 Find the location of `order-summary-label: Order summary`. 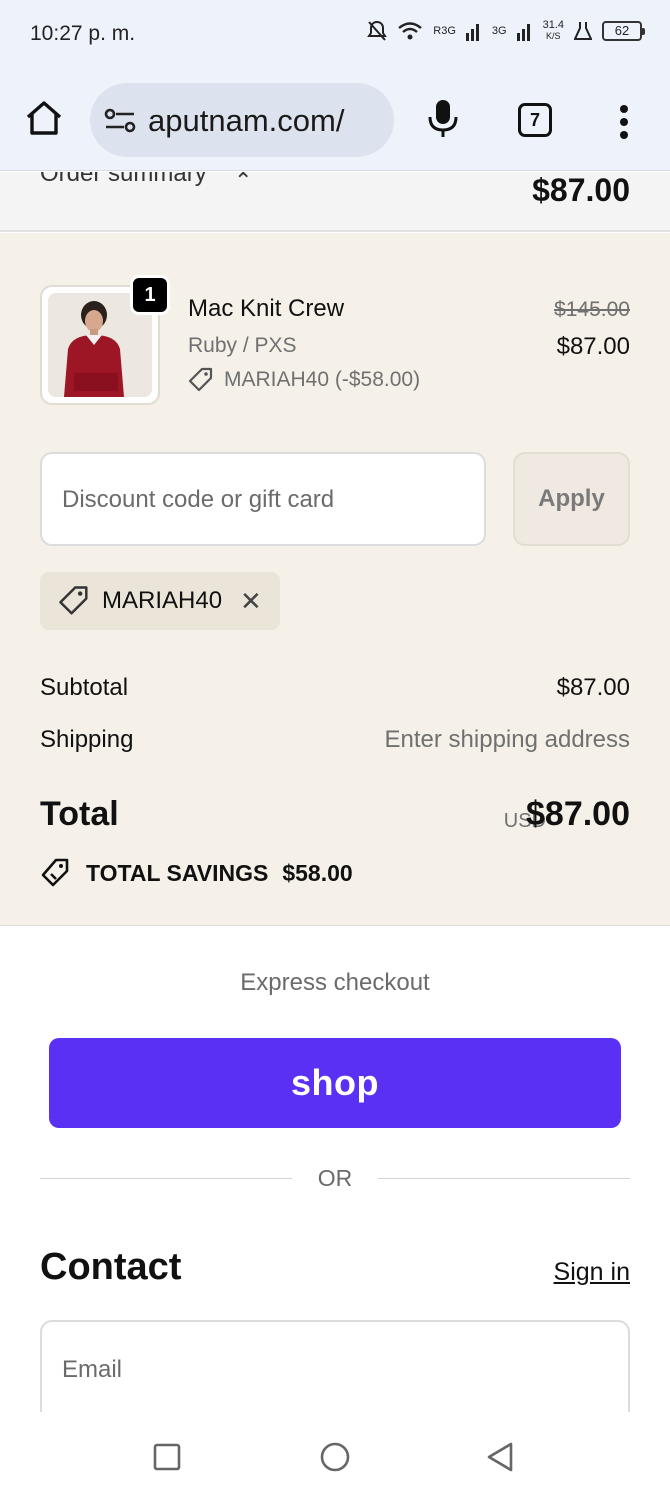

order-summary-label: Order summary is located at coordinates (123, 179).